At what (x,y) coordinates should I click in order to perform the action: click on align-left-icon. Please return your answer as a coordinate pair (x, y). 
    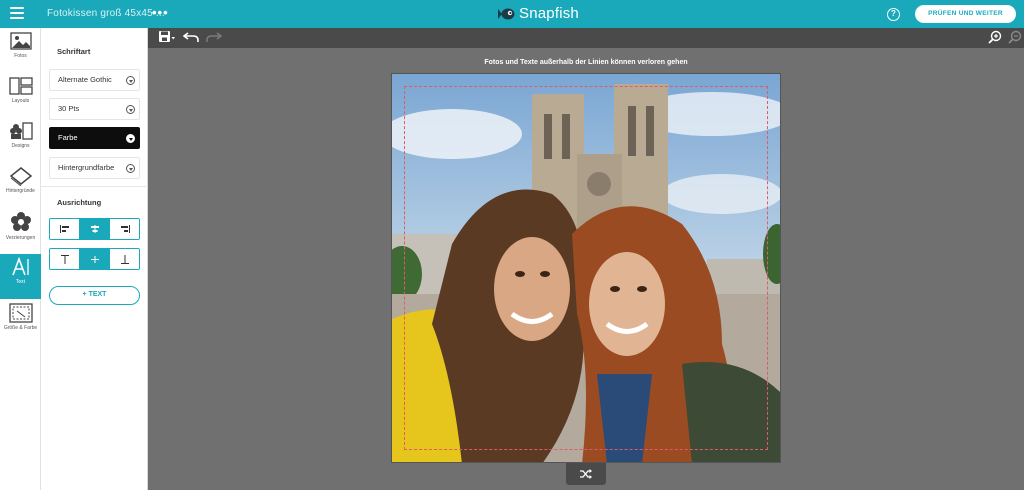
    Looking at the image, I should click on (64, 229).